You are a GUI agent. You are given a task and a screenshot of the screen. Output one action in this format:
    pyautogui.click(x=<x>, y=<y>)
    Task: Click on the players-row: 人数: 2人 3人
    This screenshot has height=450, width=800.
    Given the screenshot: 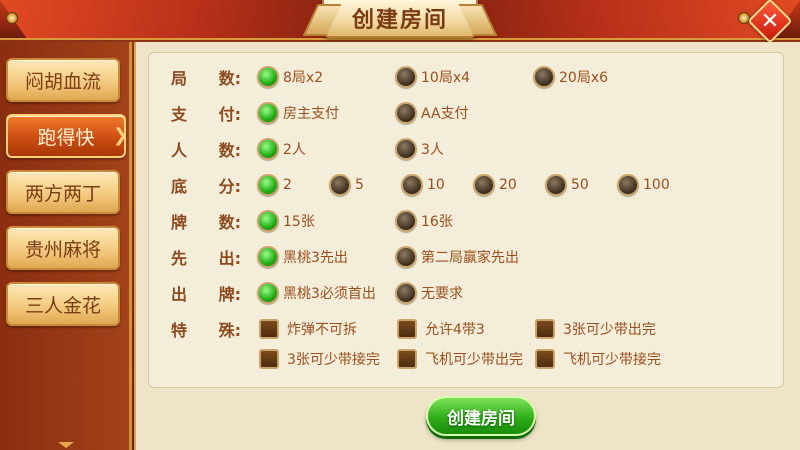 What is the action you would take?
    pyautogui.click(x=466, y=149)
    